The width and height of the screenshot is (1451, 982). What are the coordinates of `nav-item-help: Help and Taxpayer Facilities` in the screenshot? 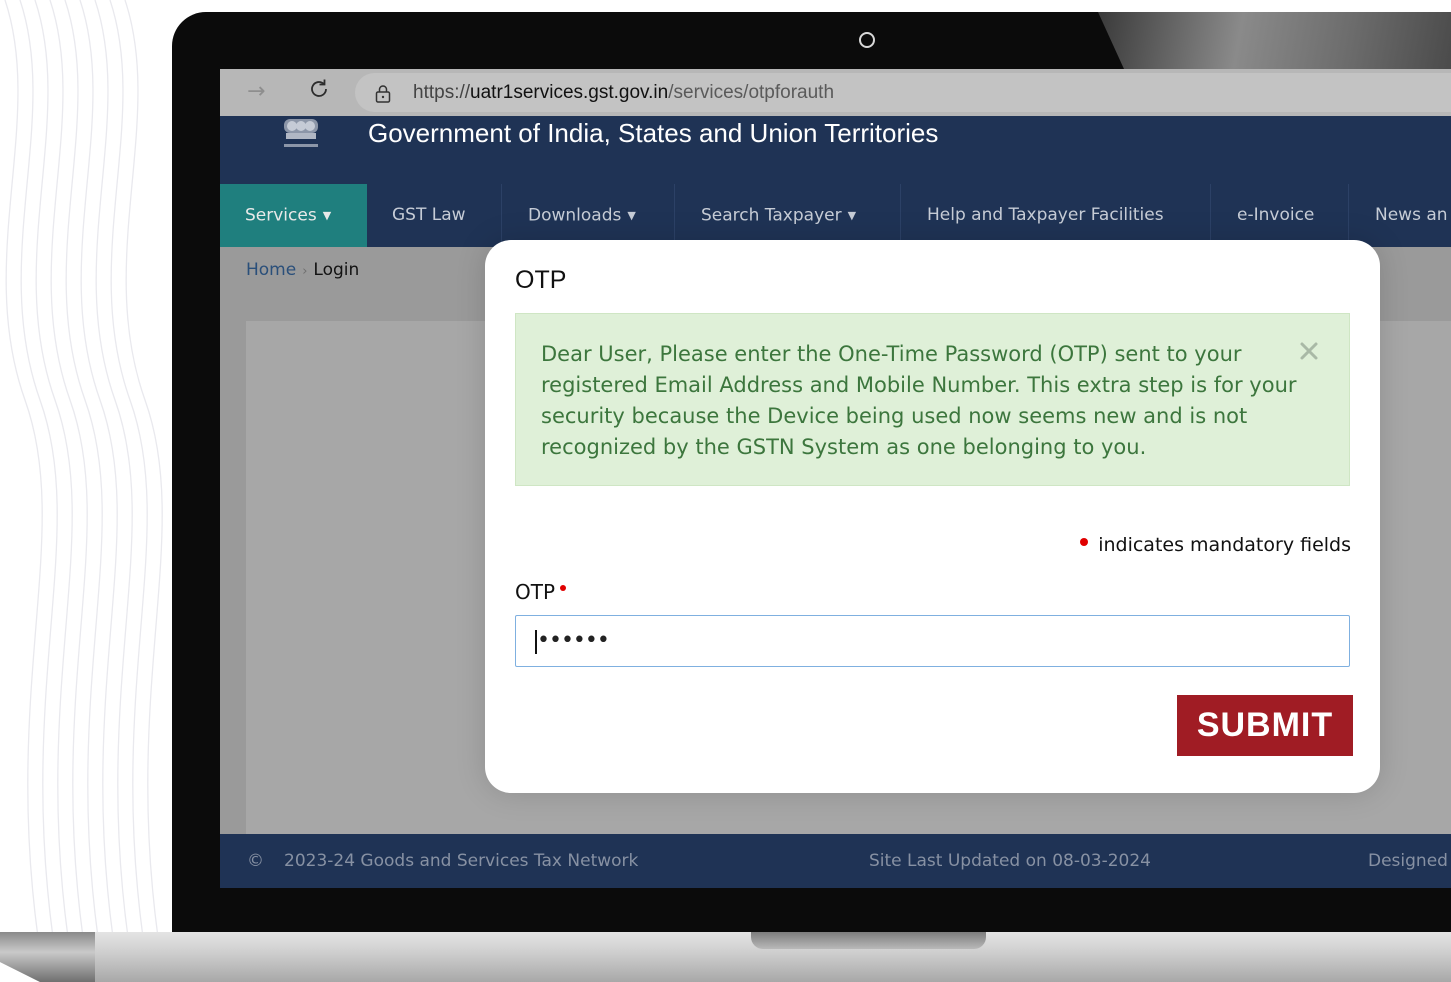 It's located at (1055, 215).